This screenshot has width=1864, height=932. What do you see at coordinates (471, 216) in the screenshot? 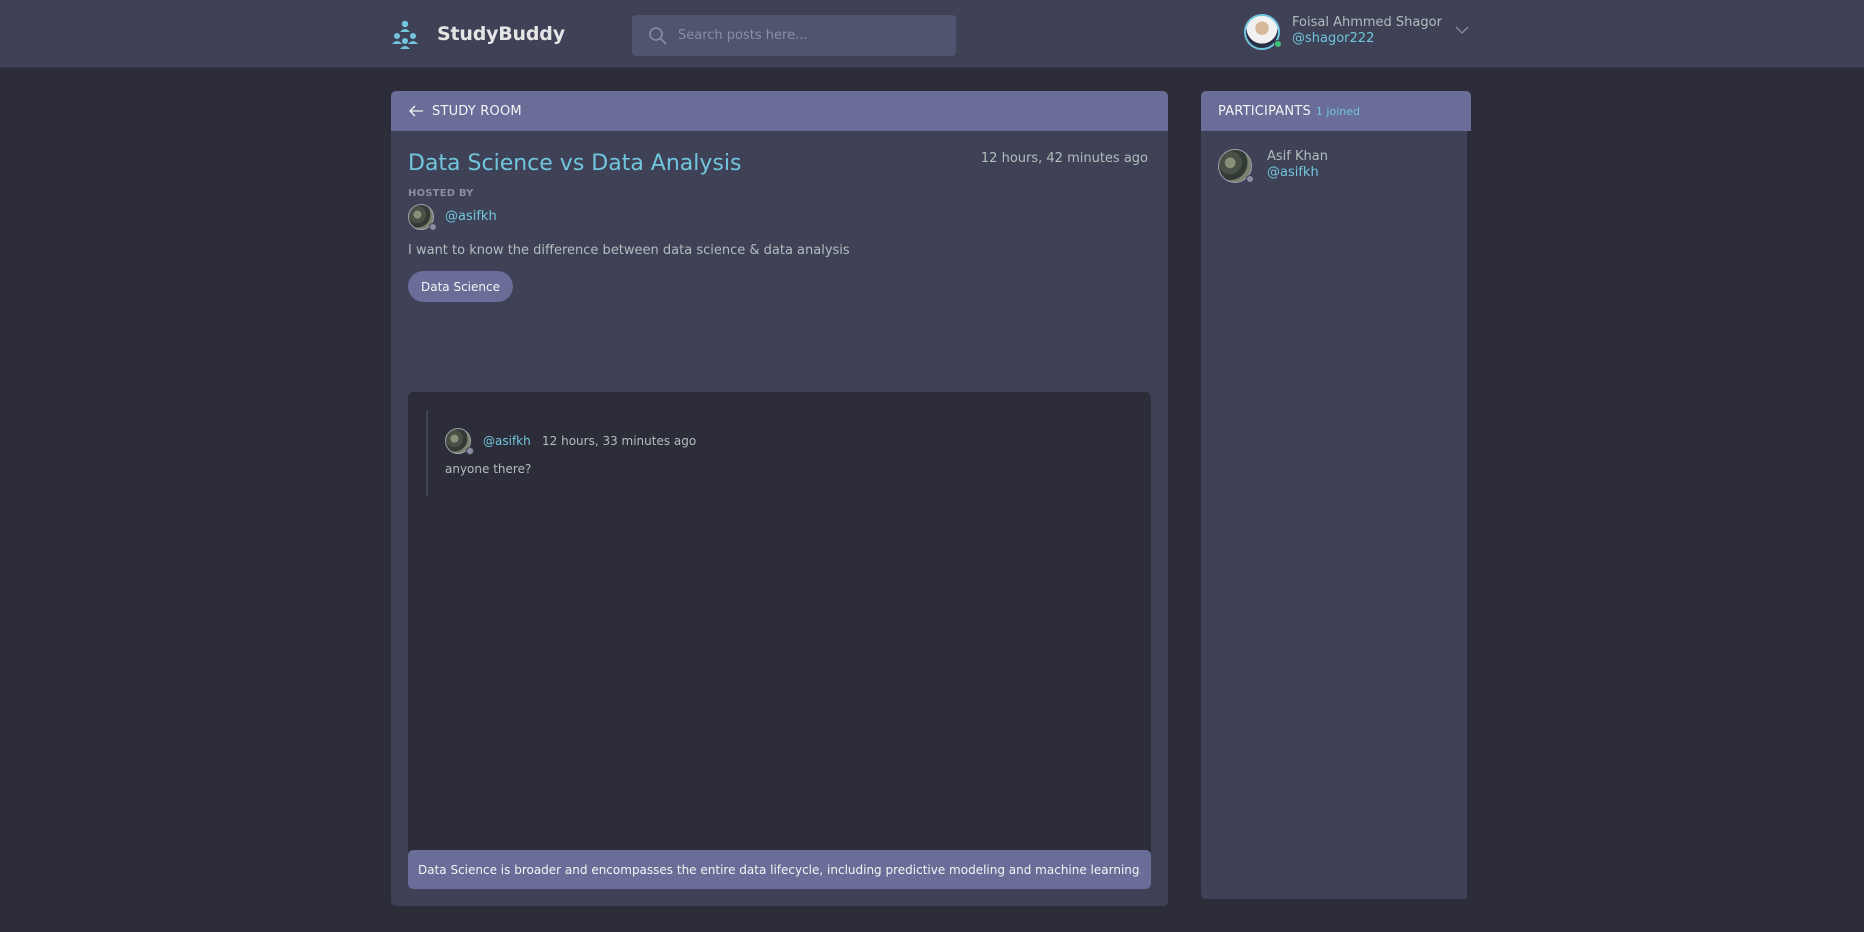
I see `host-handle: @asifkh` at bounding box center [471, 216].